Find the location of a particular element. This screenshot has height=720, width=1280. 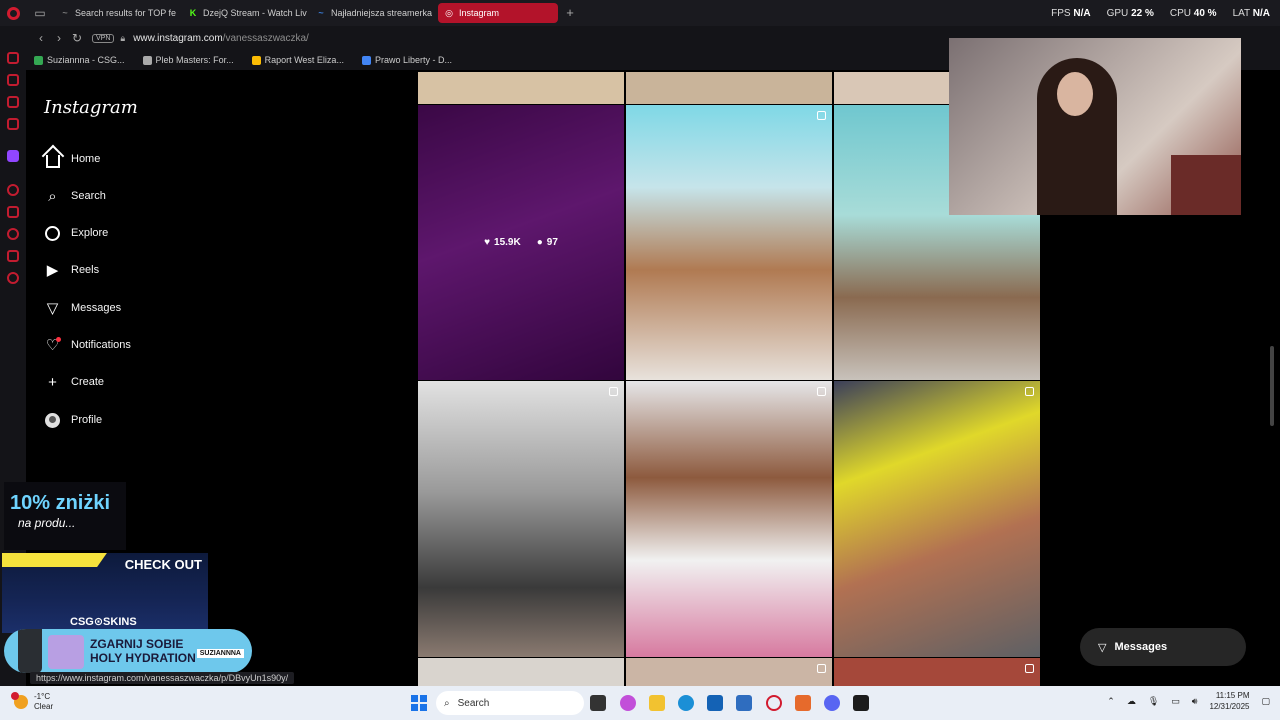

tab-dzejq-stream: K DzejQ Stream - Watch Liv is located at coordinates (245, 13).